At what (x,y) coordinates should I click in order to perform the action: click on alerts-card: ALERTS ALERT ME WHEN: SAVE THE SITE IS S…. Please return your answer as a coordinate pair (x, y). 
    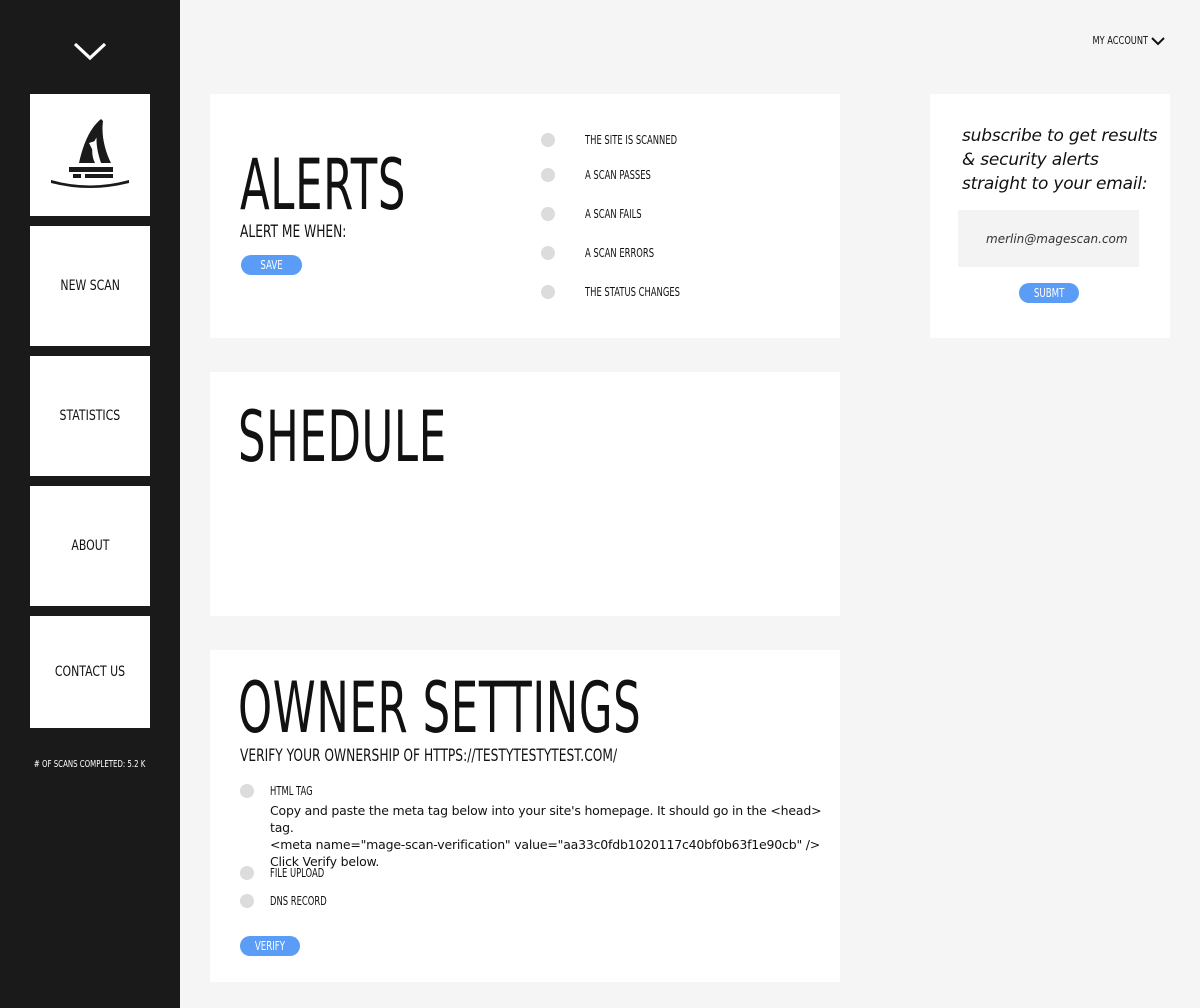
    Looking at the image, I should click on (525, 216).